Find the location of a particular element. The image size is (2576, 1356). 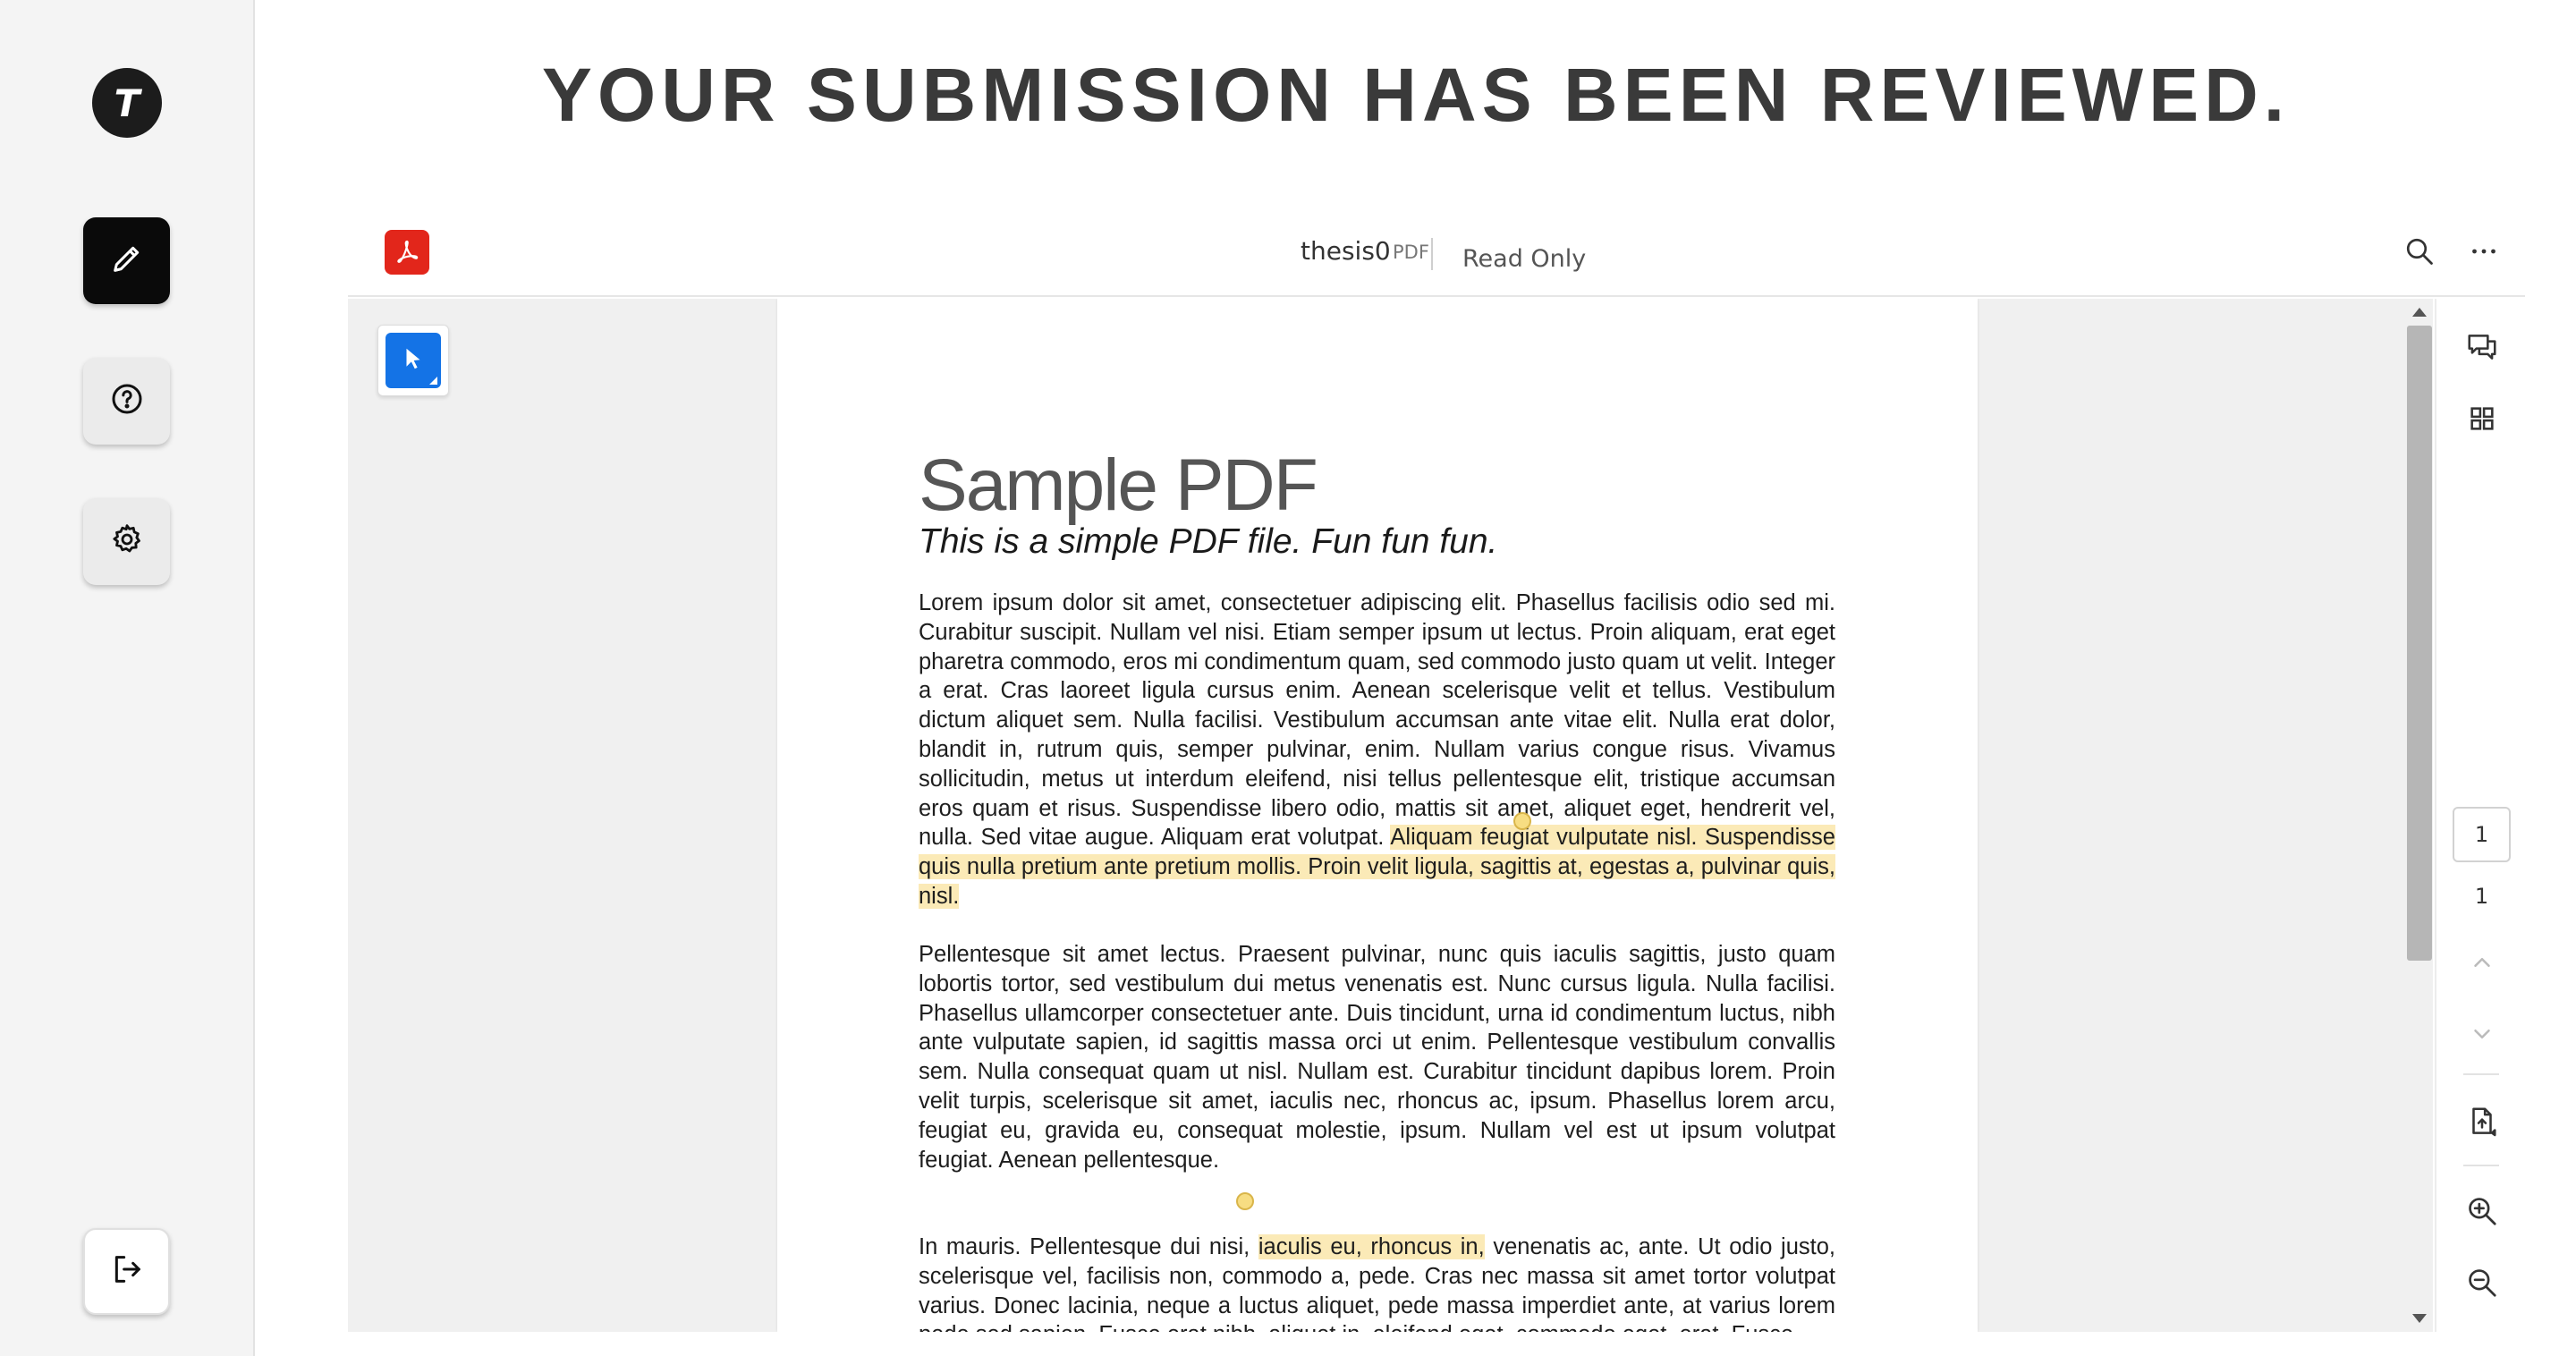

app-logo: T is located at coordinates (127, 103).